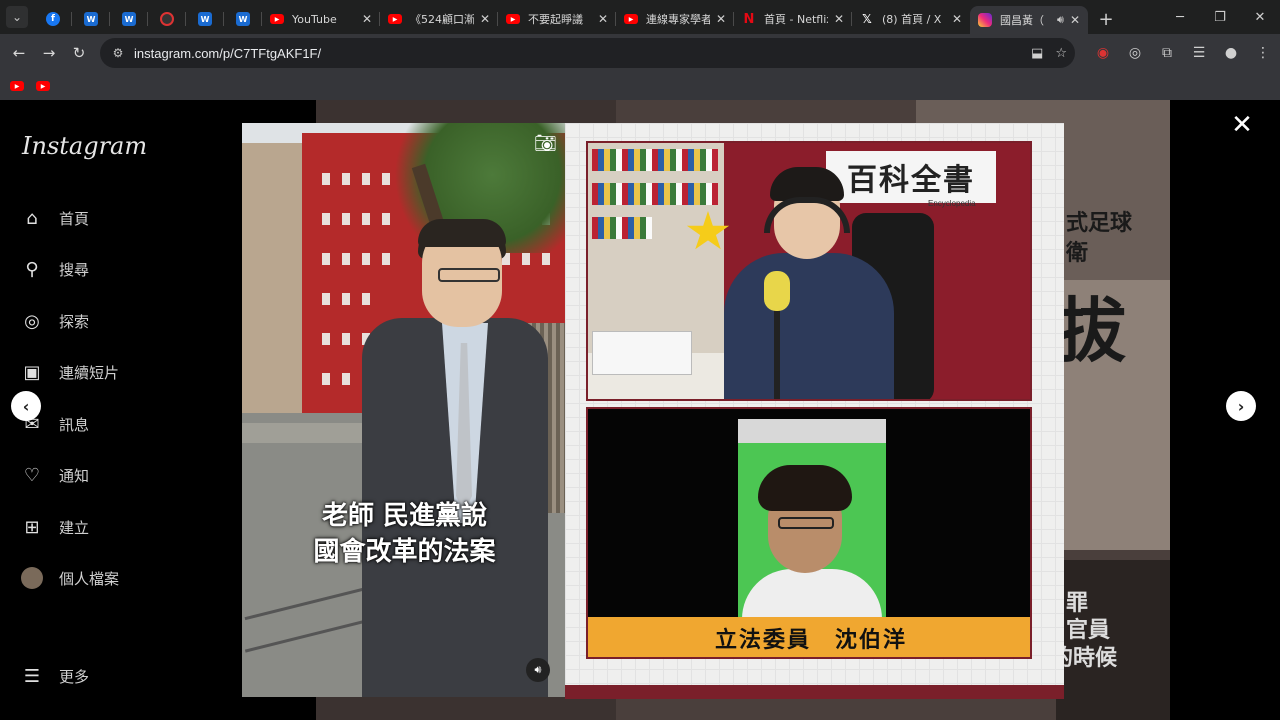 The width and height of the screenshot is (1280, 720). What do you see at coordinates (1091, 331) in the screenshot?
I see `bg-text: 拔` at bounding box center [1091, 331].